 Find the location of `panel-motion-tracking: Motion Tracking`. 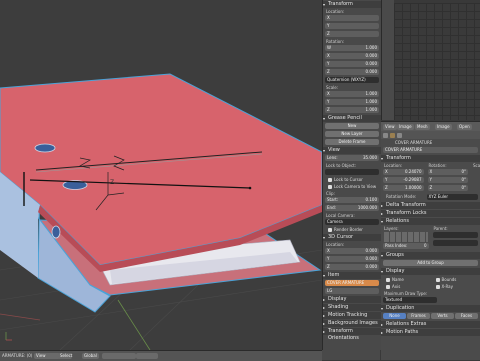

panel-motion-tracking: Motion Tracking is located at coordinates (352, 315).